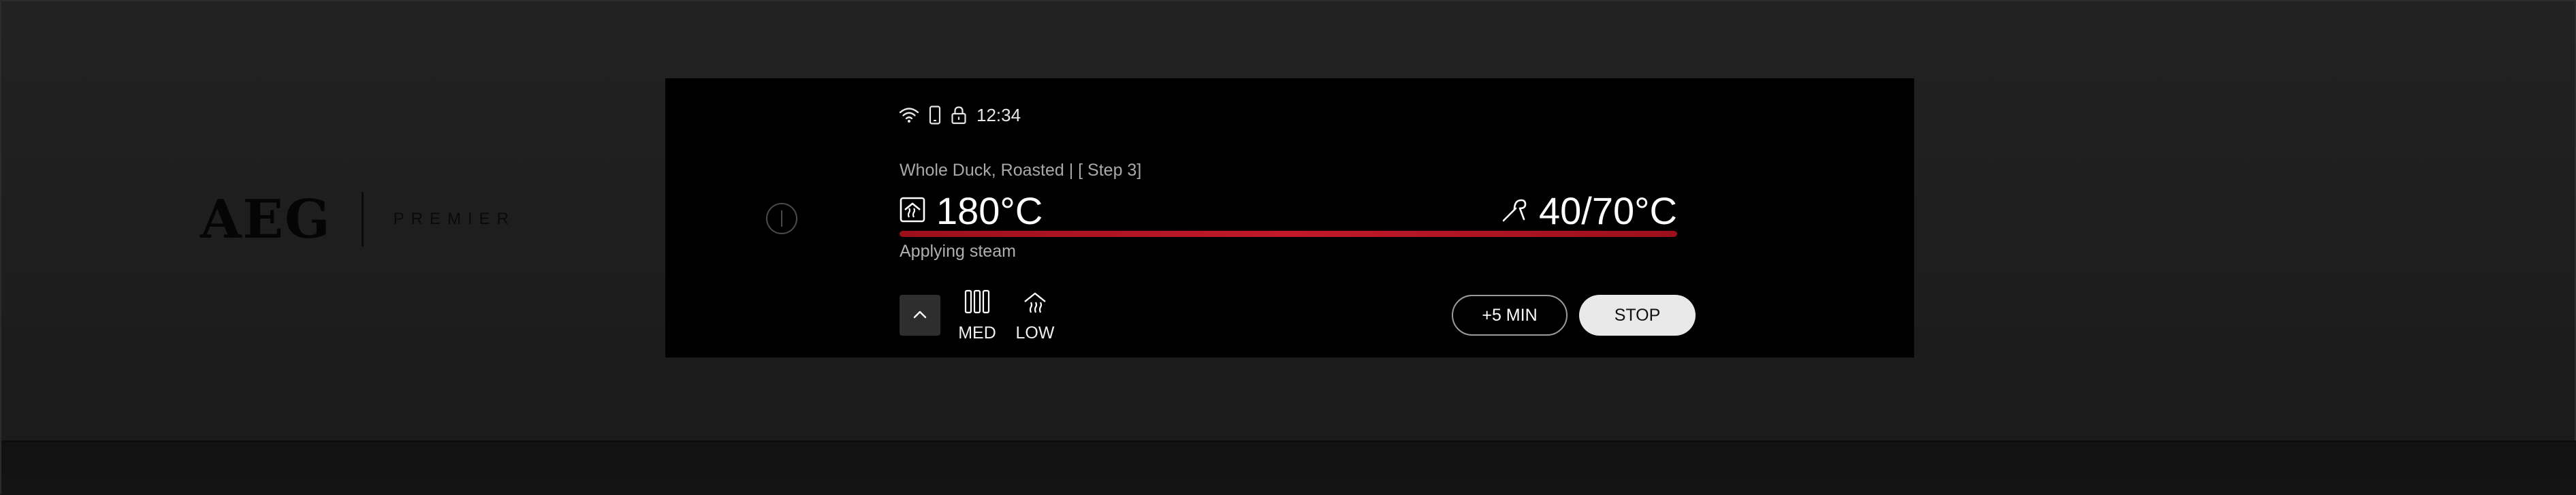 Image resolution: width=2576 pixels, height=495 pixels. What do you see at coordinates (357, 220) in the screenshot?
I see `brand-block: AEG PREMIER` at bounding box center [357, 220].